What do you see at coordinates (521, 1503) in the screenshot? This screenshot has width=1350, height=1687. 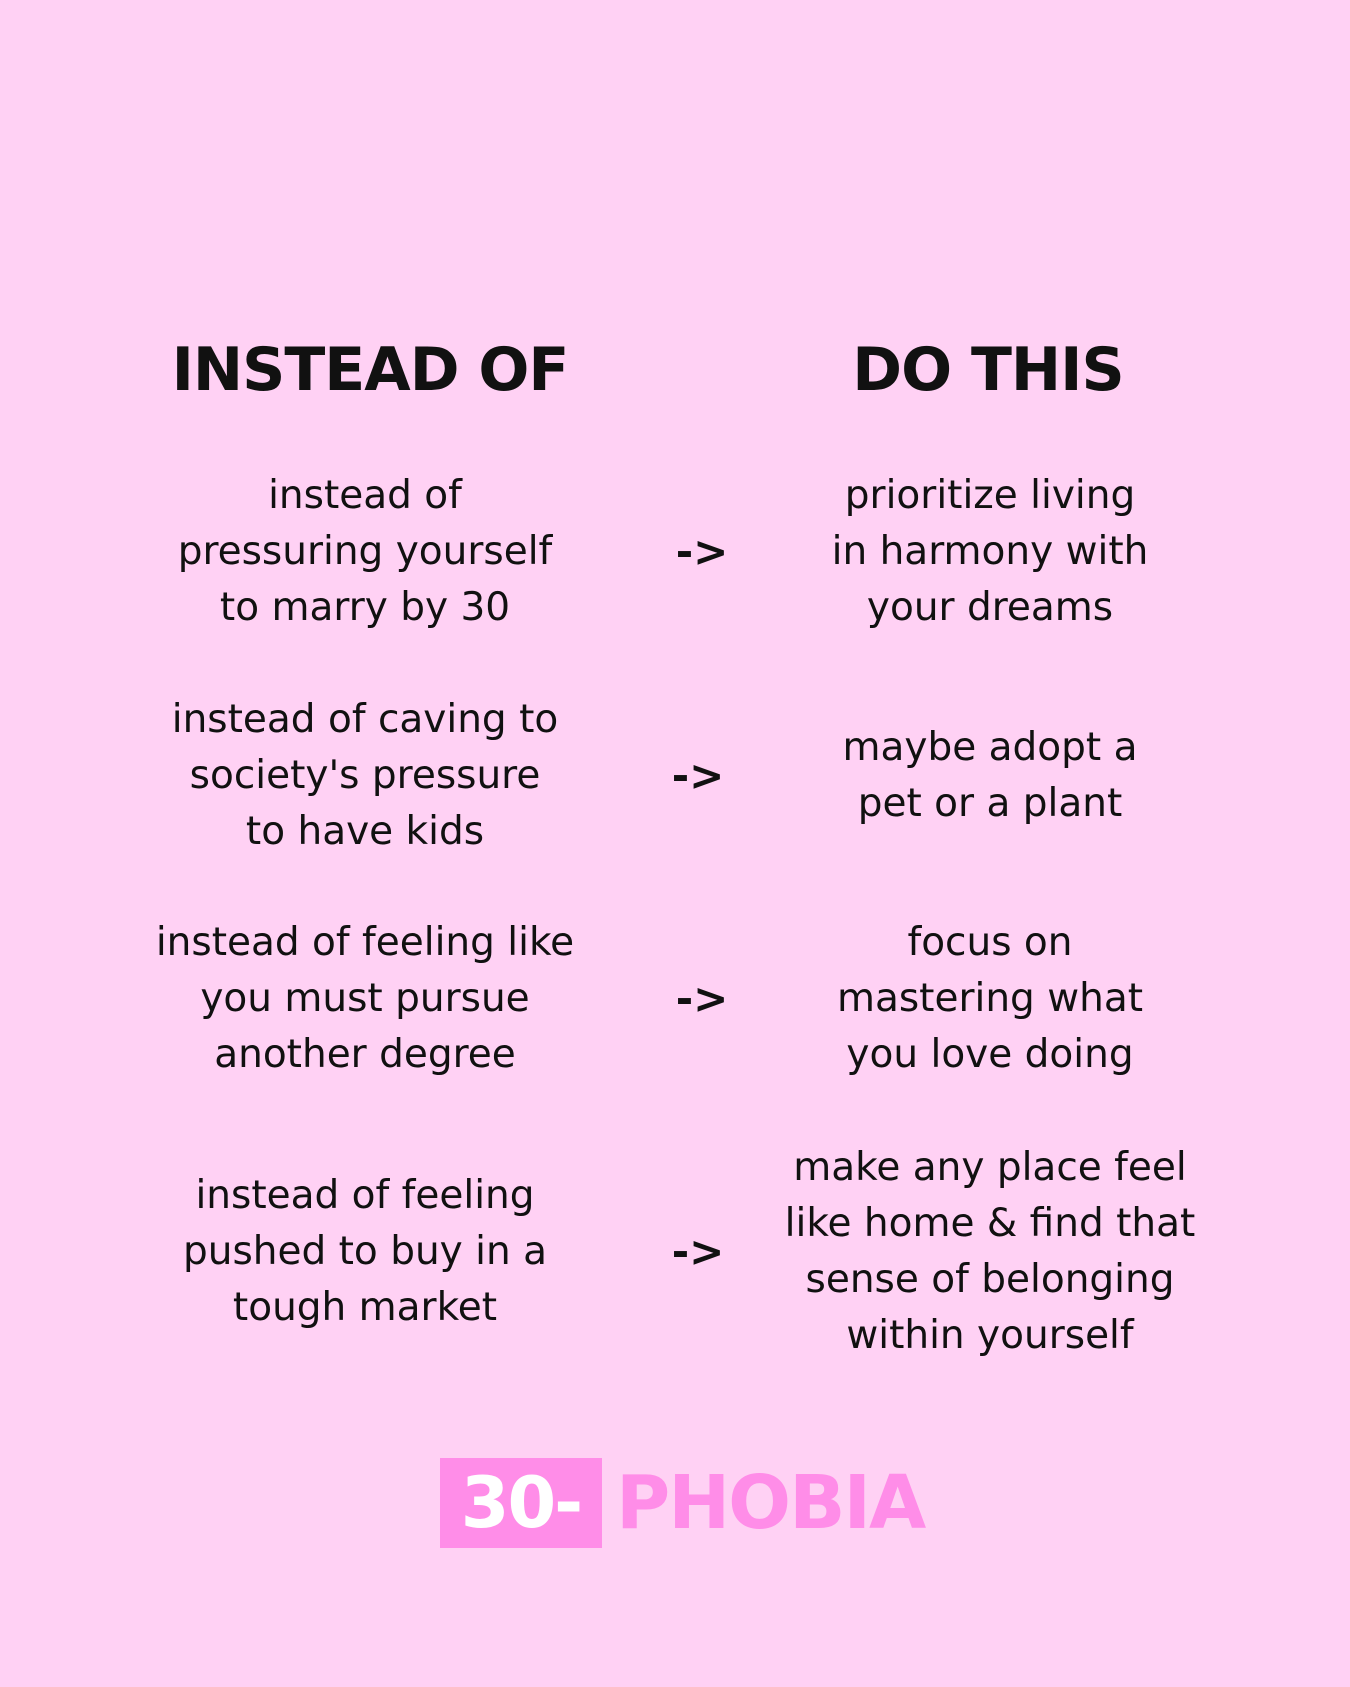 I see `logo-number-box: 30-` at bounding box center [521, 1503].